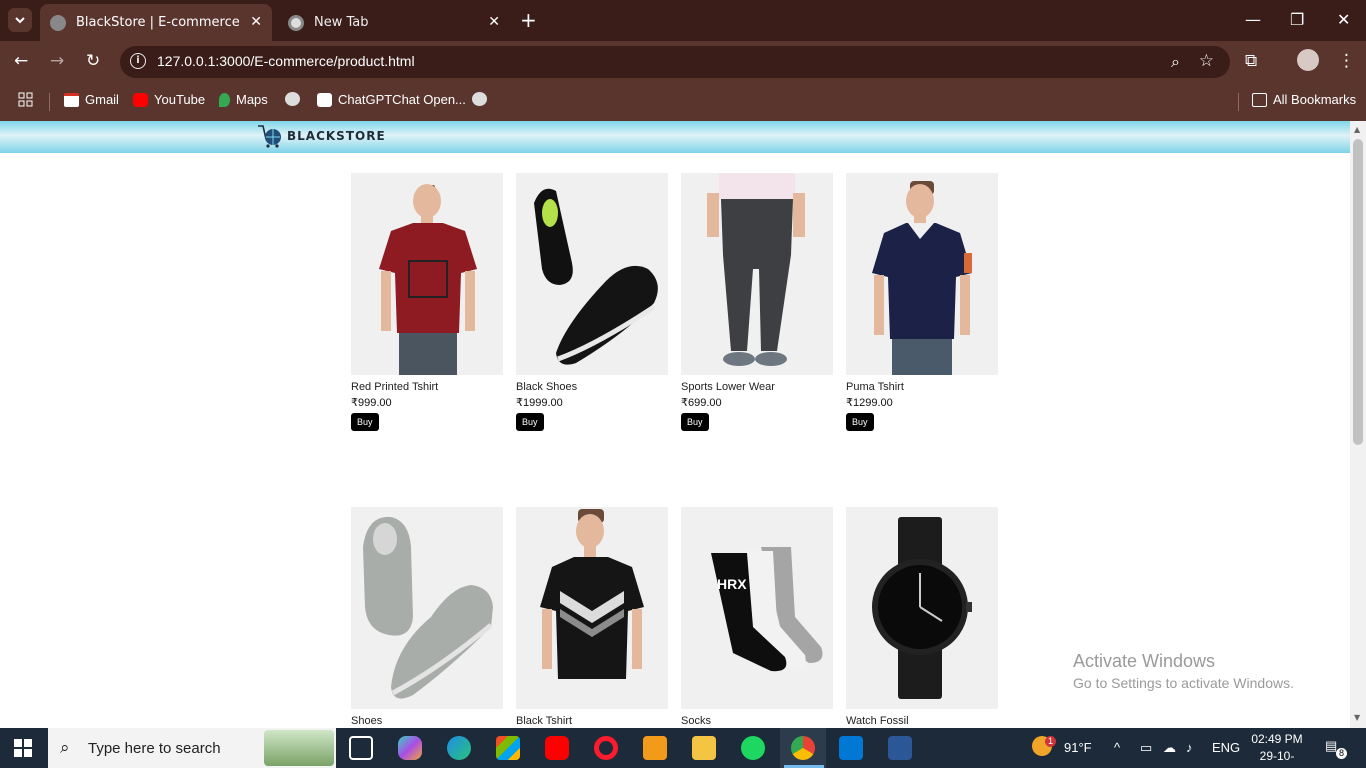 The width and height of the screenshot is (1366, 782). Describe the element at coordinates (1346, 61) in the screenshot. I see `menu-kebab-icon: ⋮` at that location.